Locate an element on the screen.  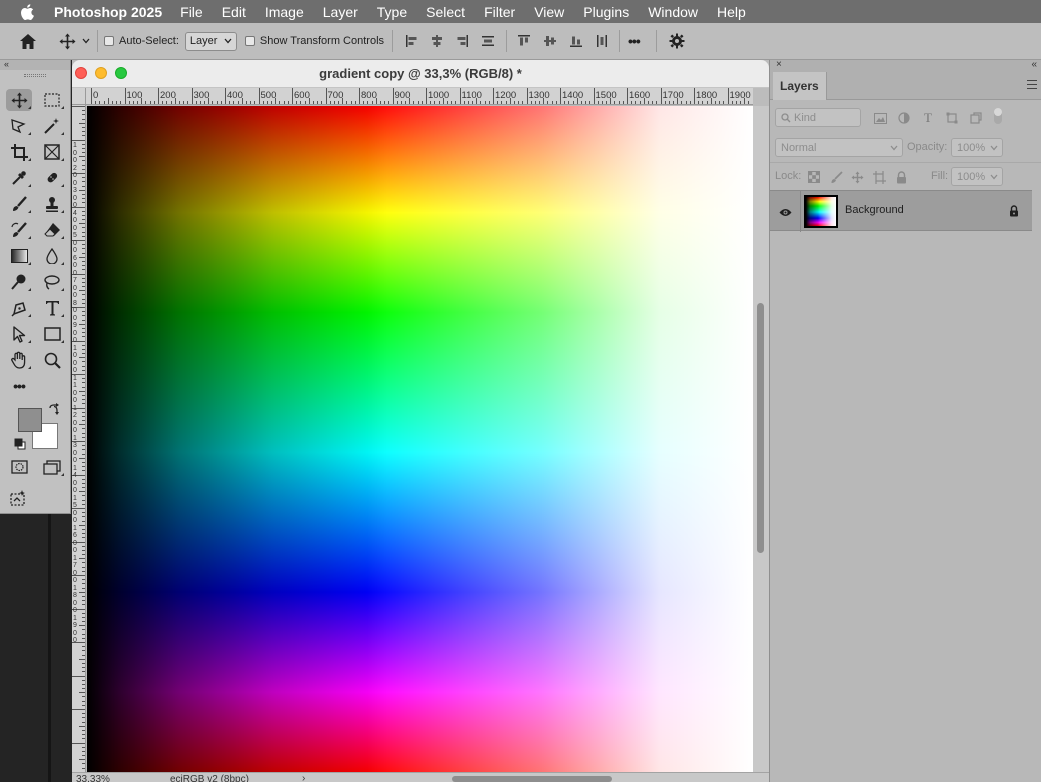
menu-select: Select is located at coordinates (445, 12).